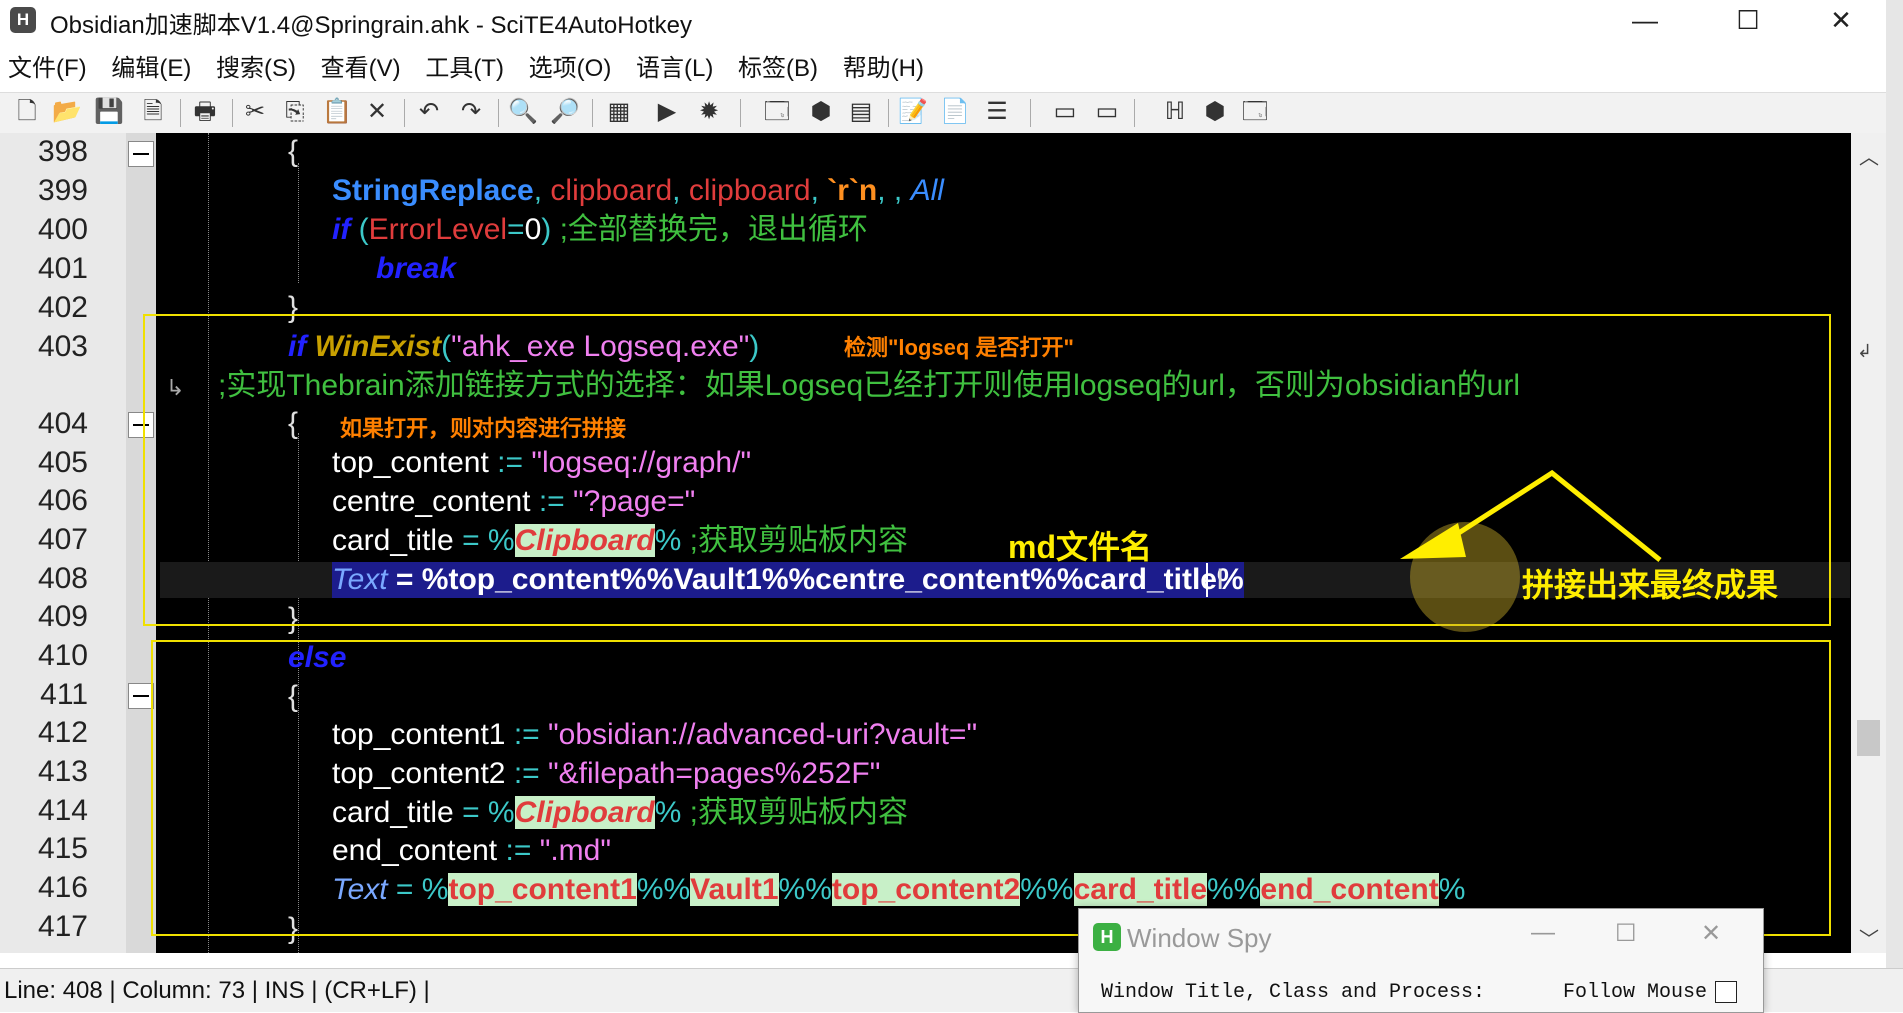 This screenshot has height=1013, width=1903. What do you see at coordinates (295, 112) in the screenshot?
I see `copy-icon: ⎘` at bounding box center [295, 112].